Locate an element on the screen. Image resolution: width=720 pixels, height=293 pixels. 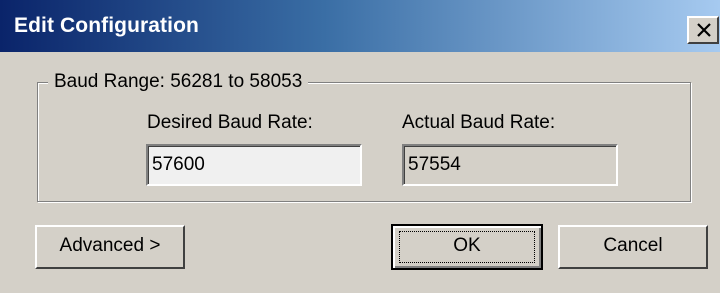
dialog-title: Edit Configuration is located at coordinates (106, 25).